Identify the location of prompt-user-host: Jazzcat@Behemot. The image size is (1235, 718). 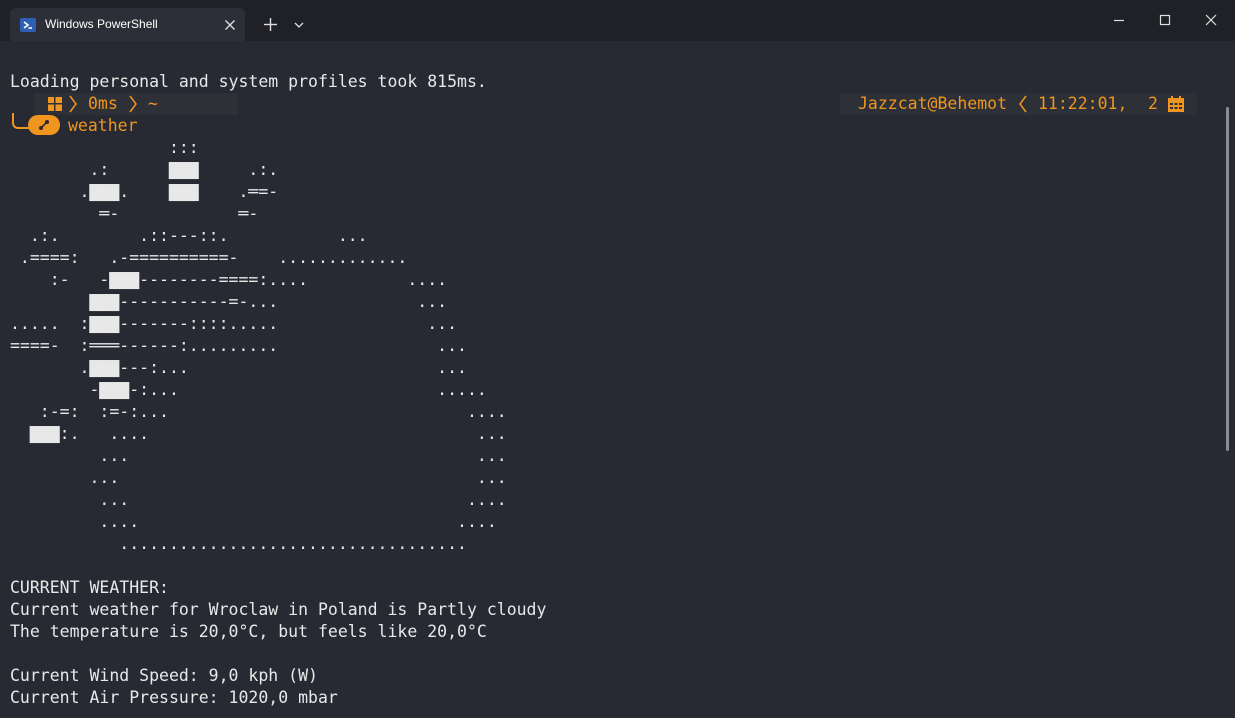
(933, 103).